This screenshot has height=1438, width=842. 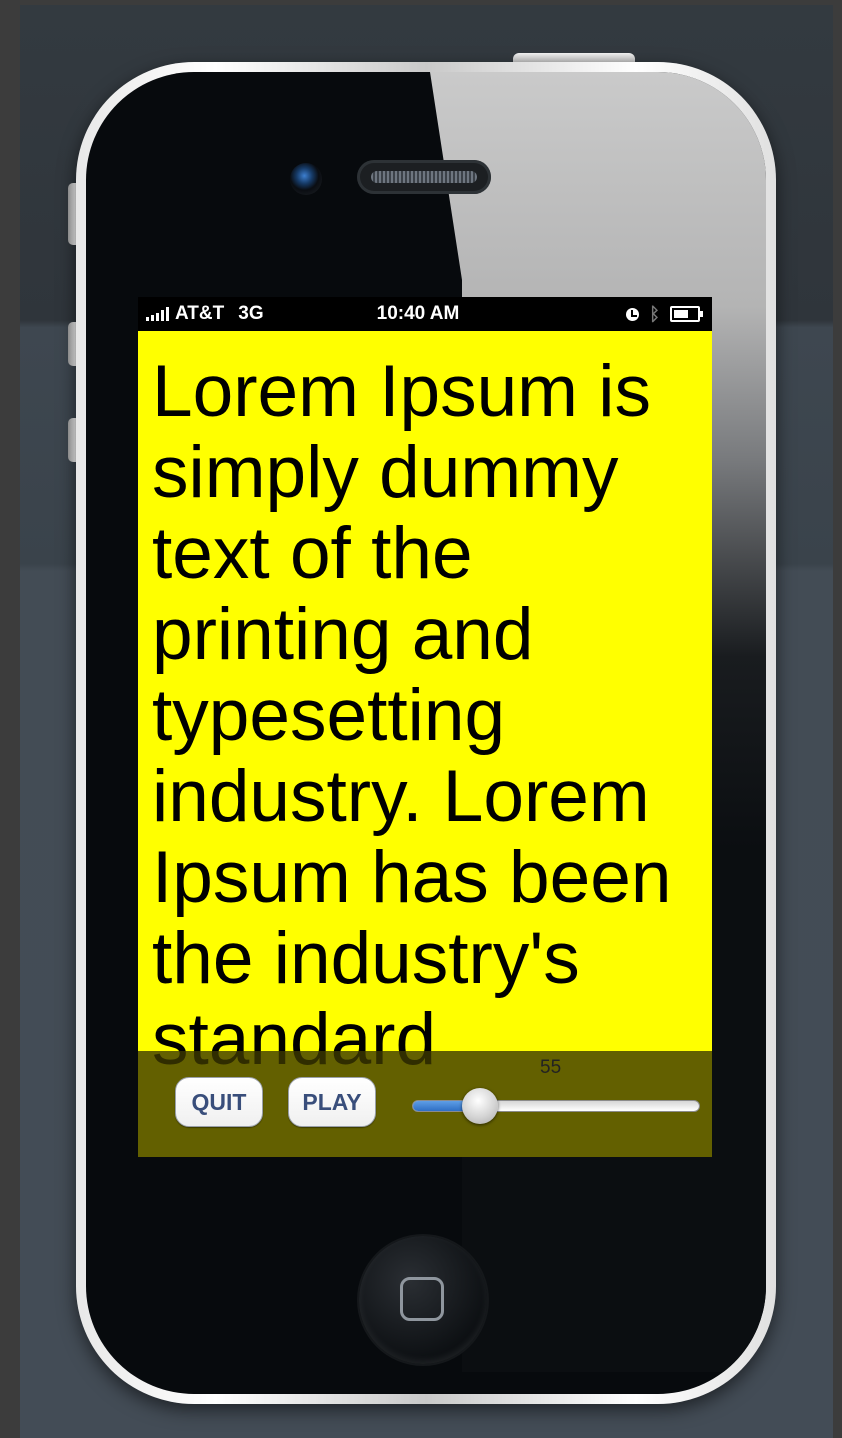 What do you see at coordinates (219, 1102) in the screenshot?
I see `quit-button: QUIT` at bounding box center [219, 1102].